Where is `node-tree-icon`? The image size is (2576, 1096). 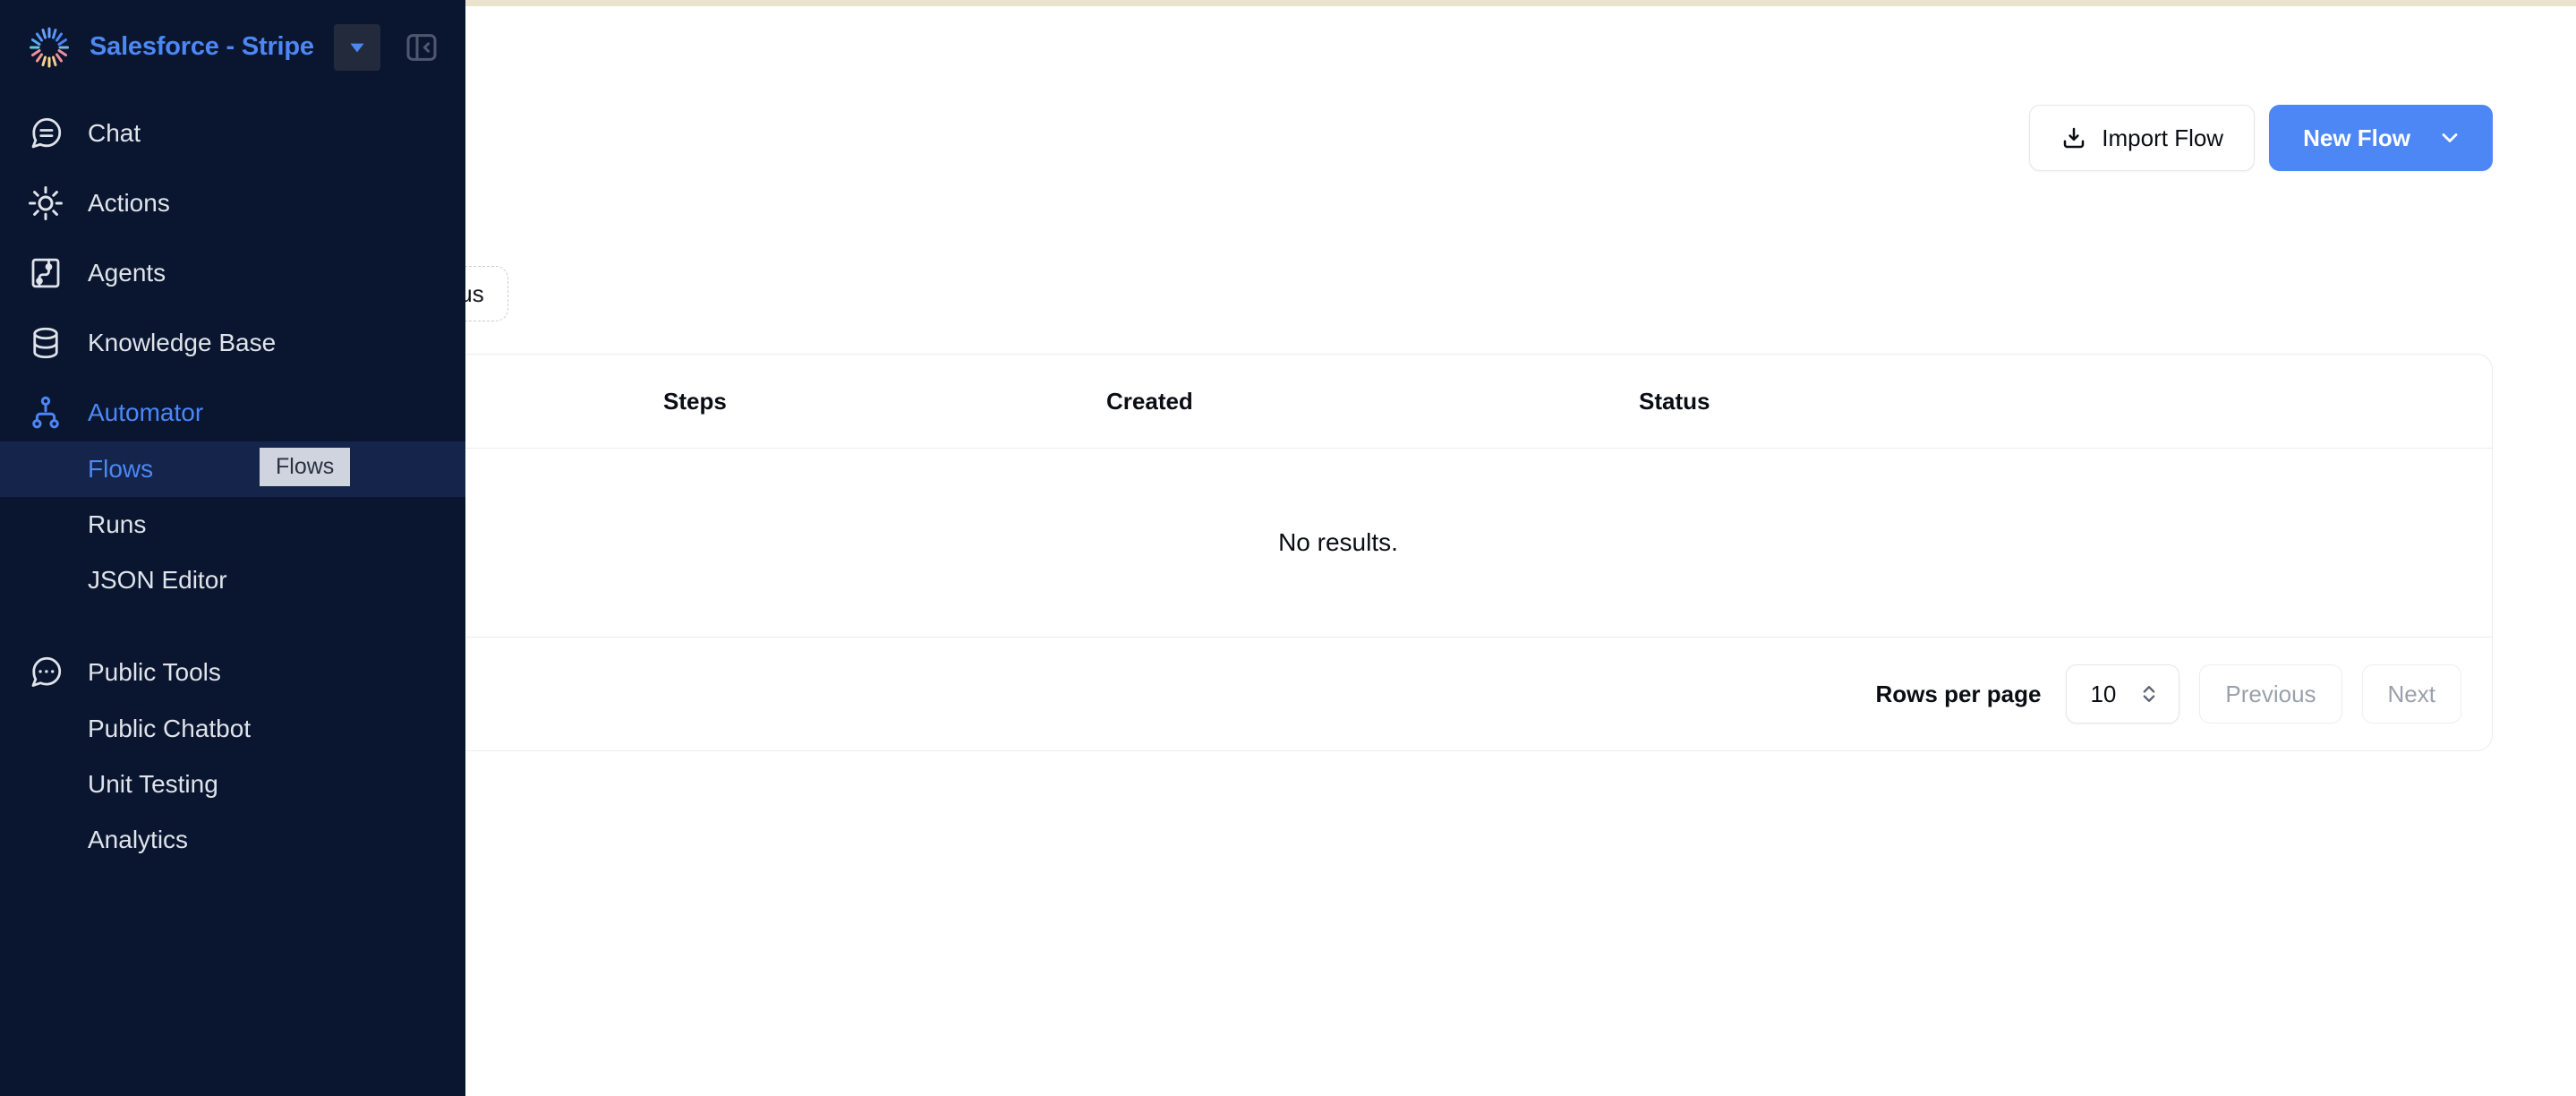 node-tree-icon is located at coordinates (45, 413).